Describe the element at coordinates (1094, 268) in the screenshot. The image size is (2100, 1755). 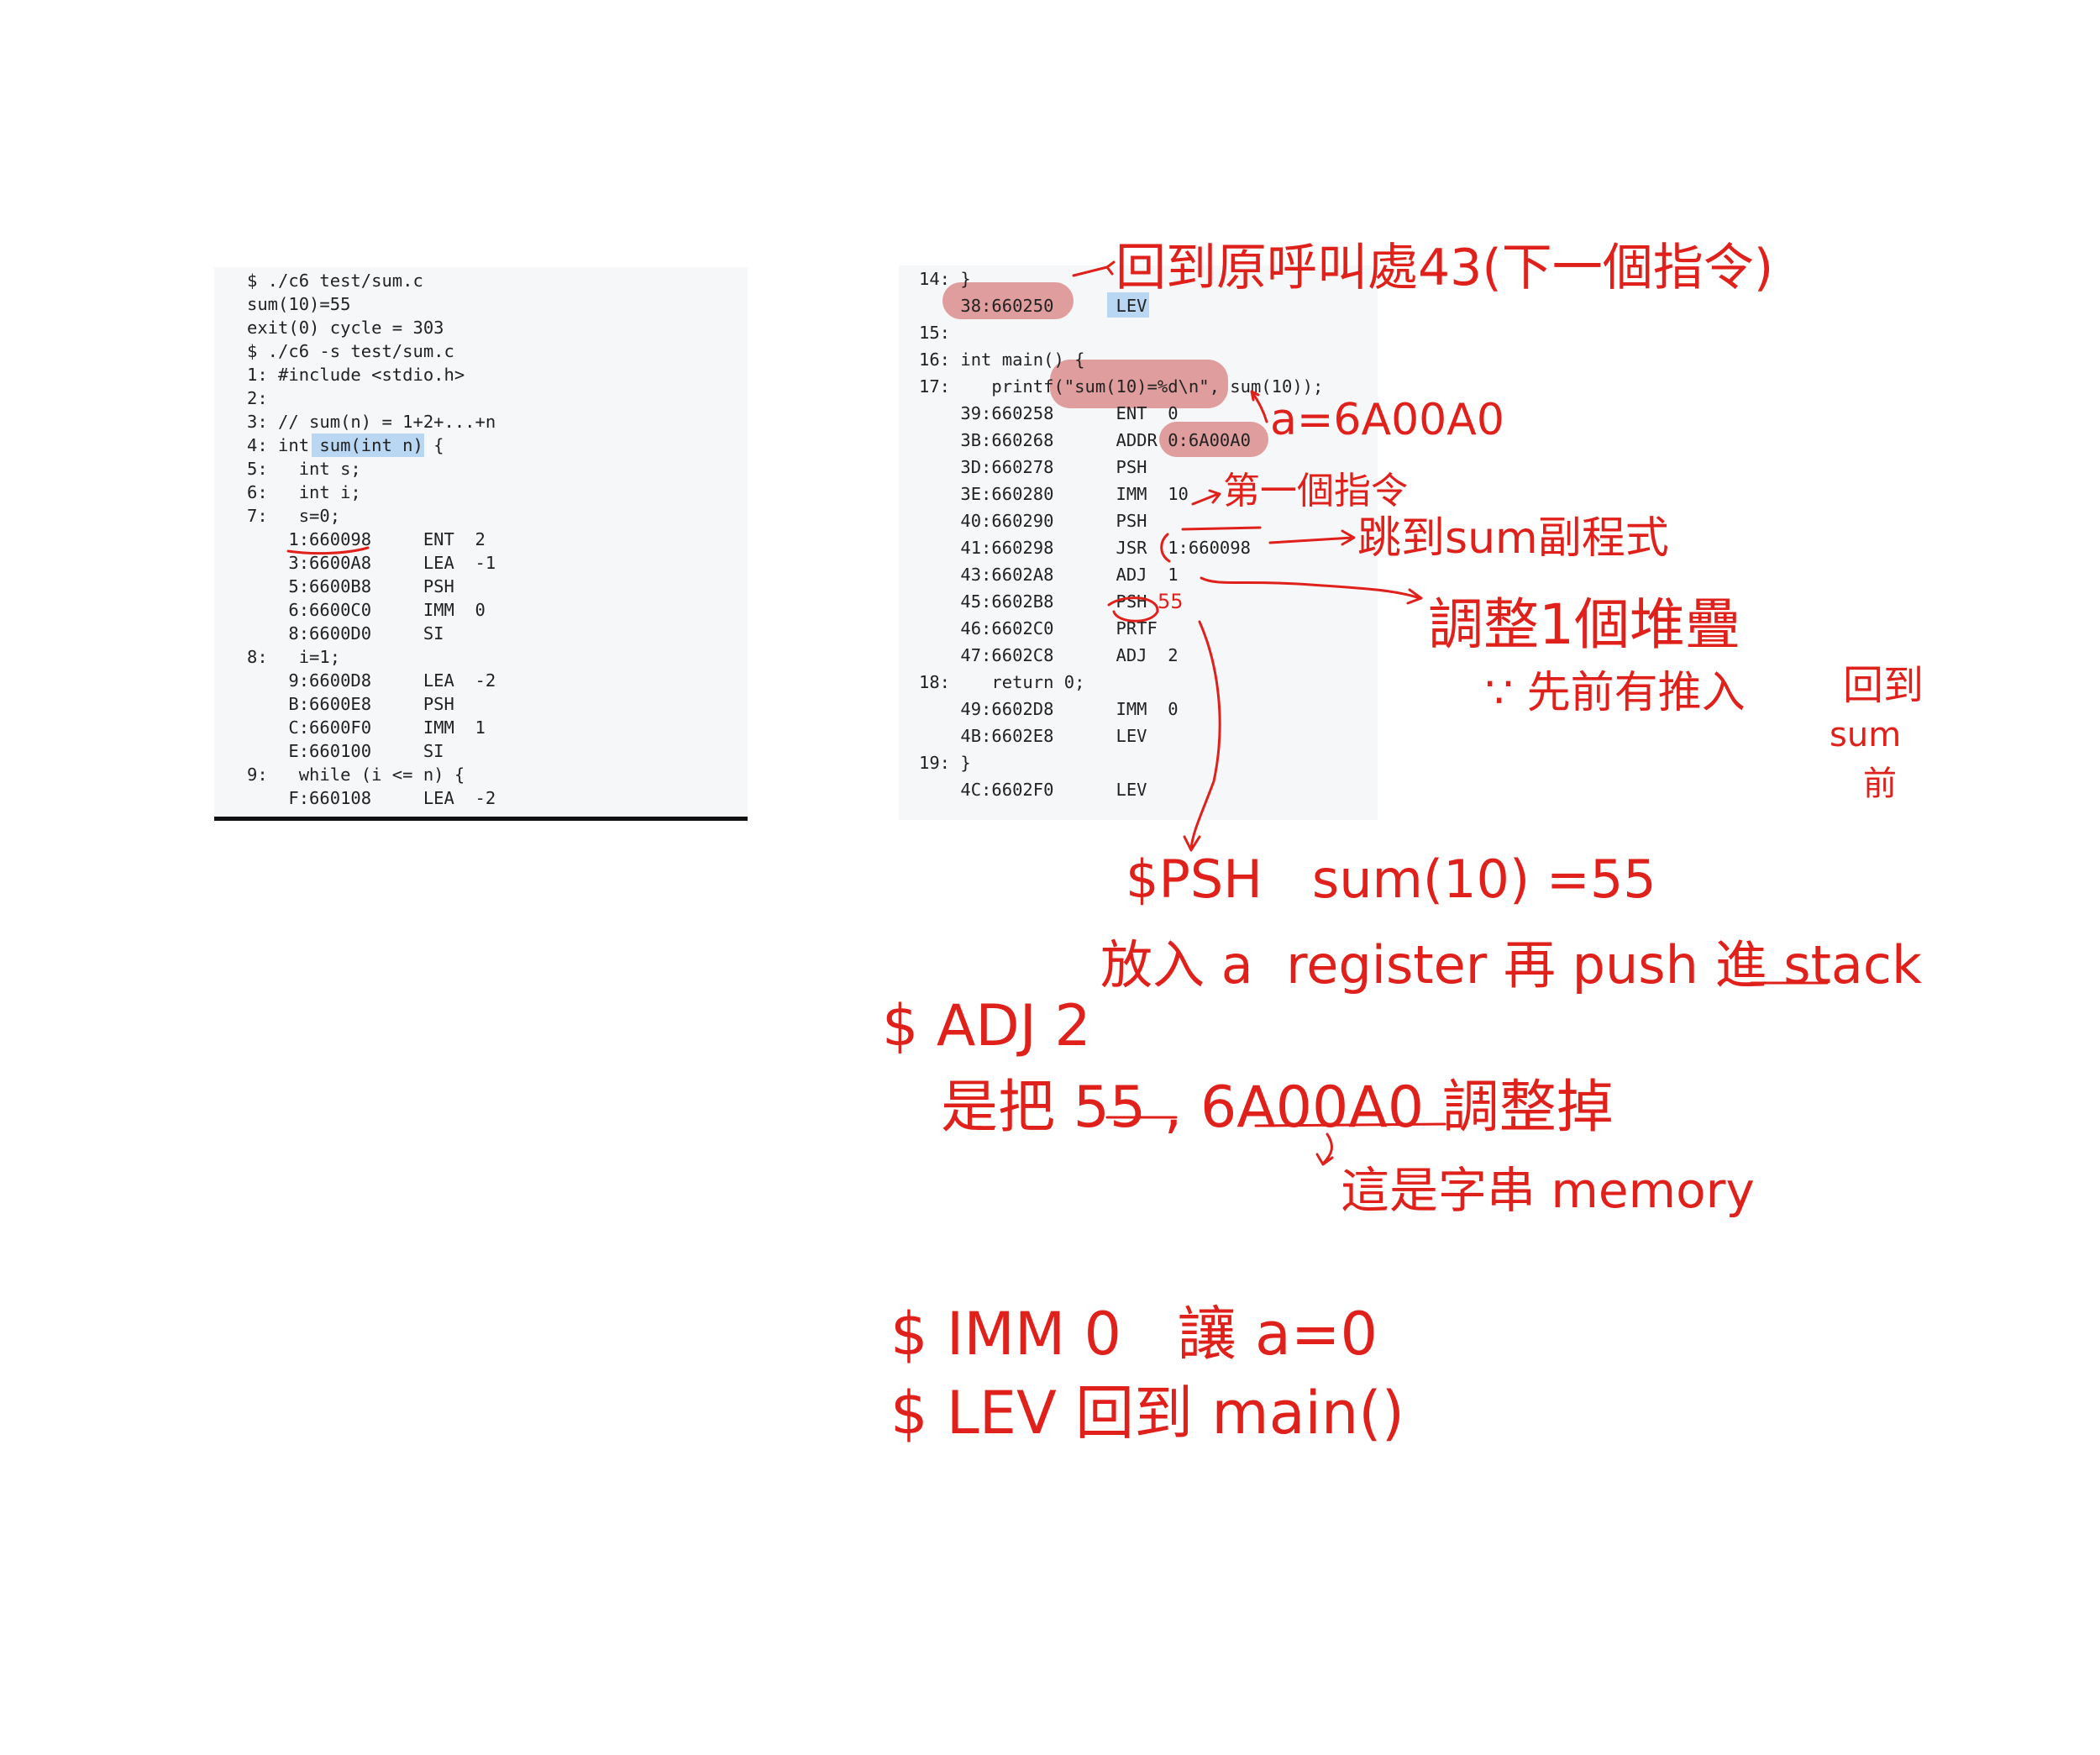
I see `return-arrow` at that location.